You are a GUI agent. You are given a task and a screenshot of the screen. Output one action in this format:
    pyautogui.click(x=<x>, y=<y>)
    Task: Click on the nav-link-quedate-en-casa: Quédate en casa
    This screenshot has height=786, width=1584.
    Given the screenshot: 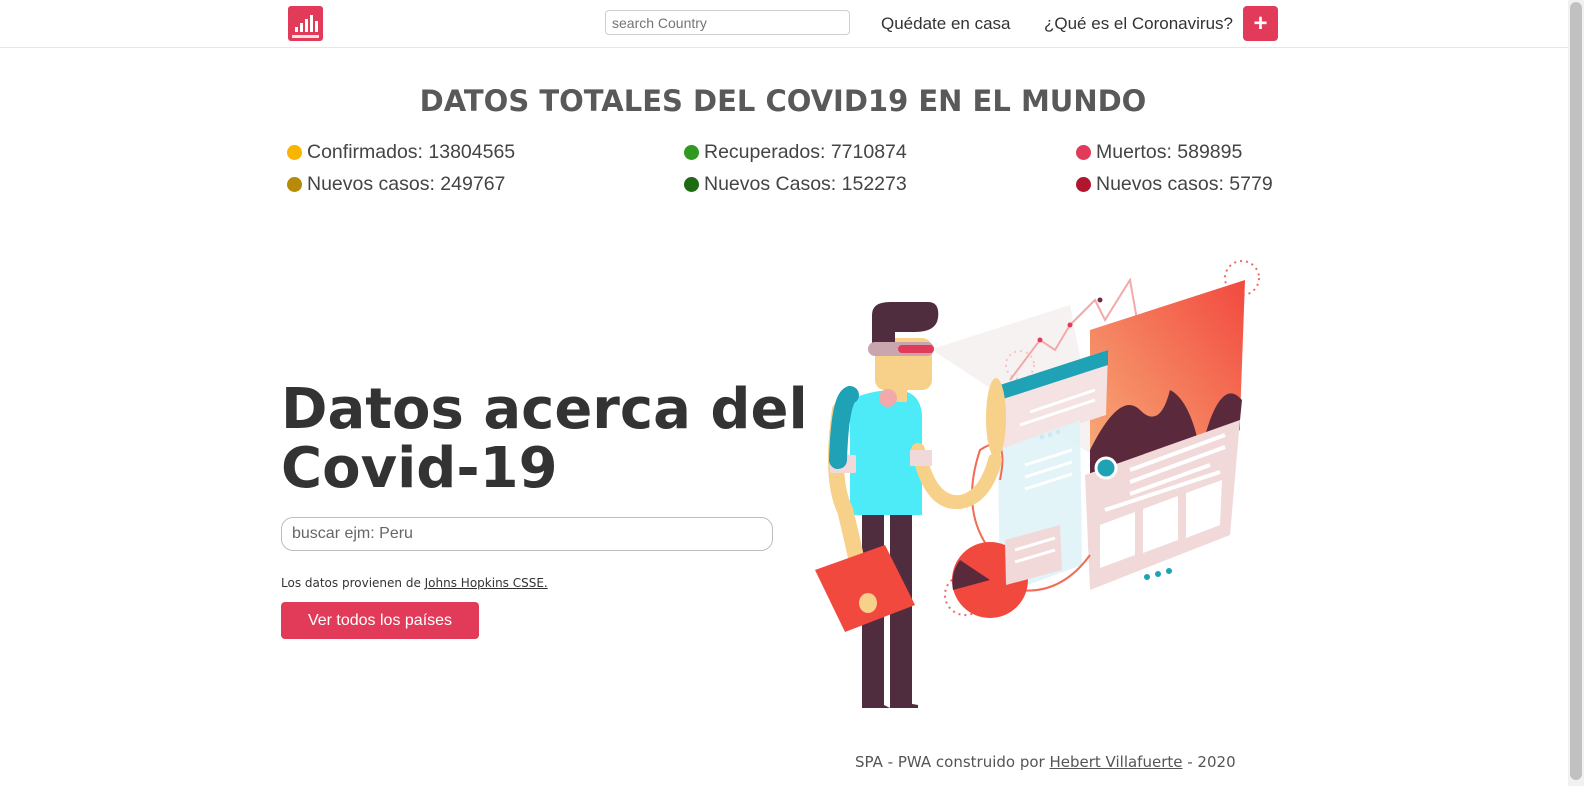 What is the action you would take?
    pyautogui.click(x=945, y=24)
    